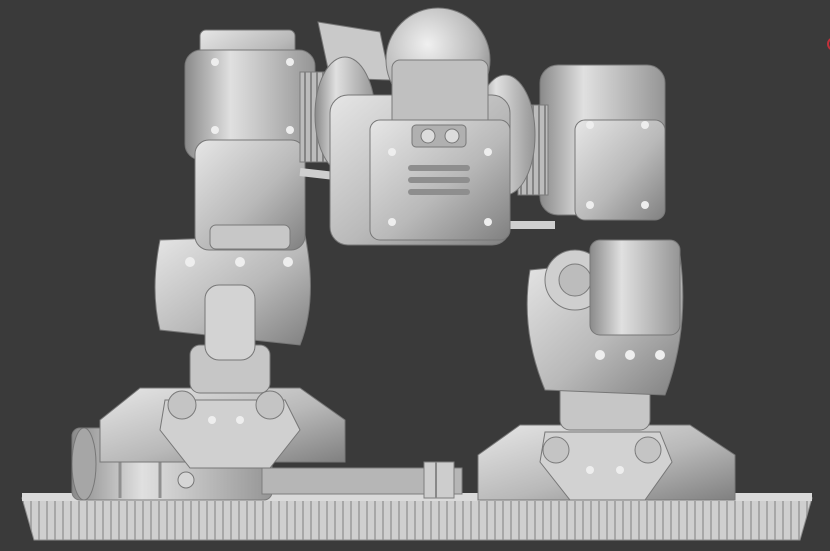 The width and height of the screenshot is (830, 551). Describe the element at coordinates (256, 140) in the screenshot. I see `left-upper-leg` at that location.